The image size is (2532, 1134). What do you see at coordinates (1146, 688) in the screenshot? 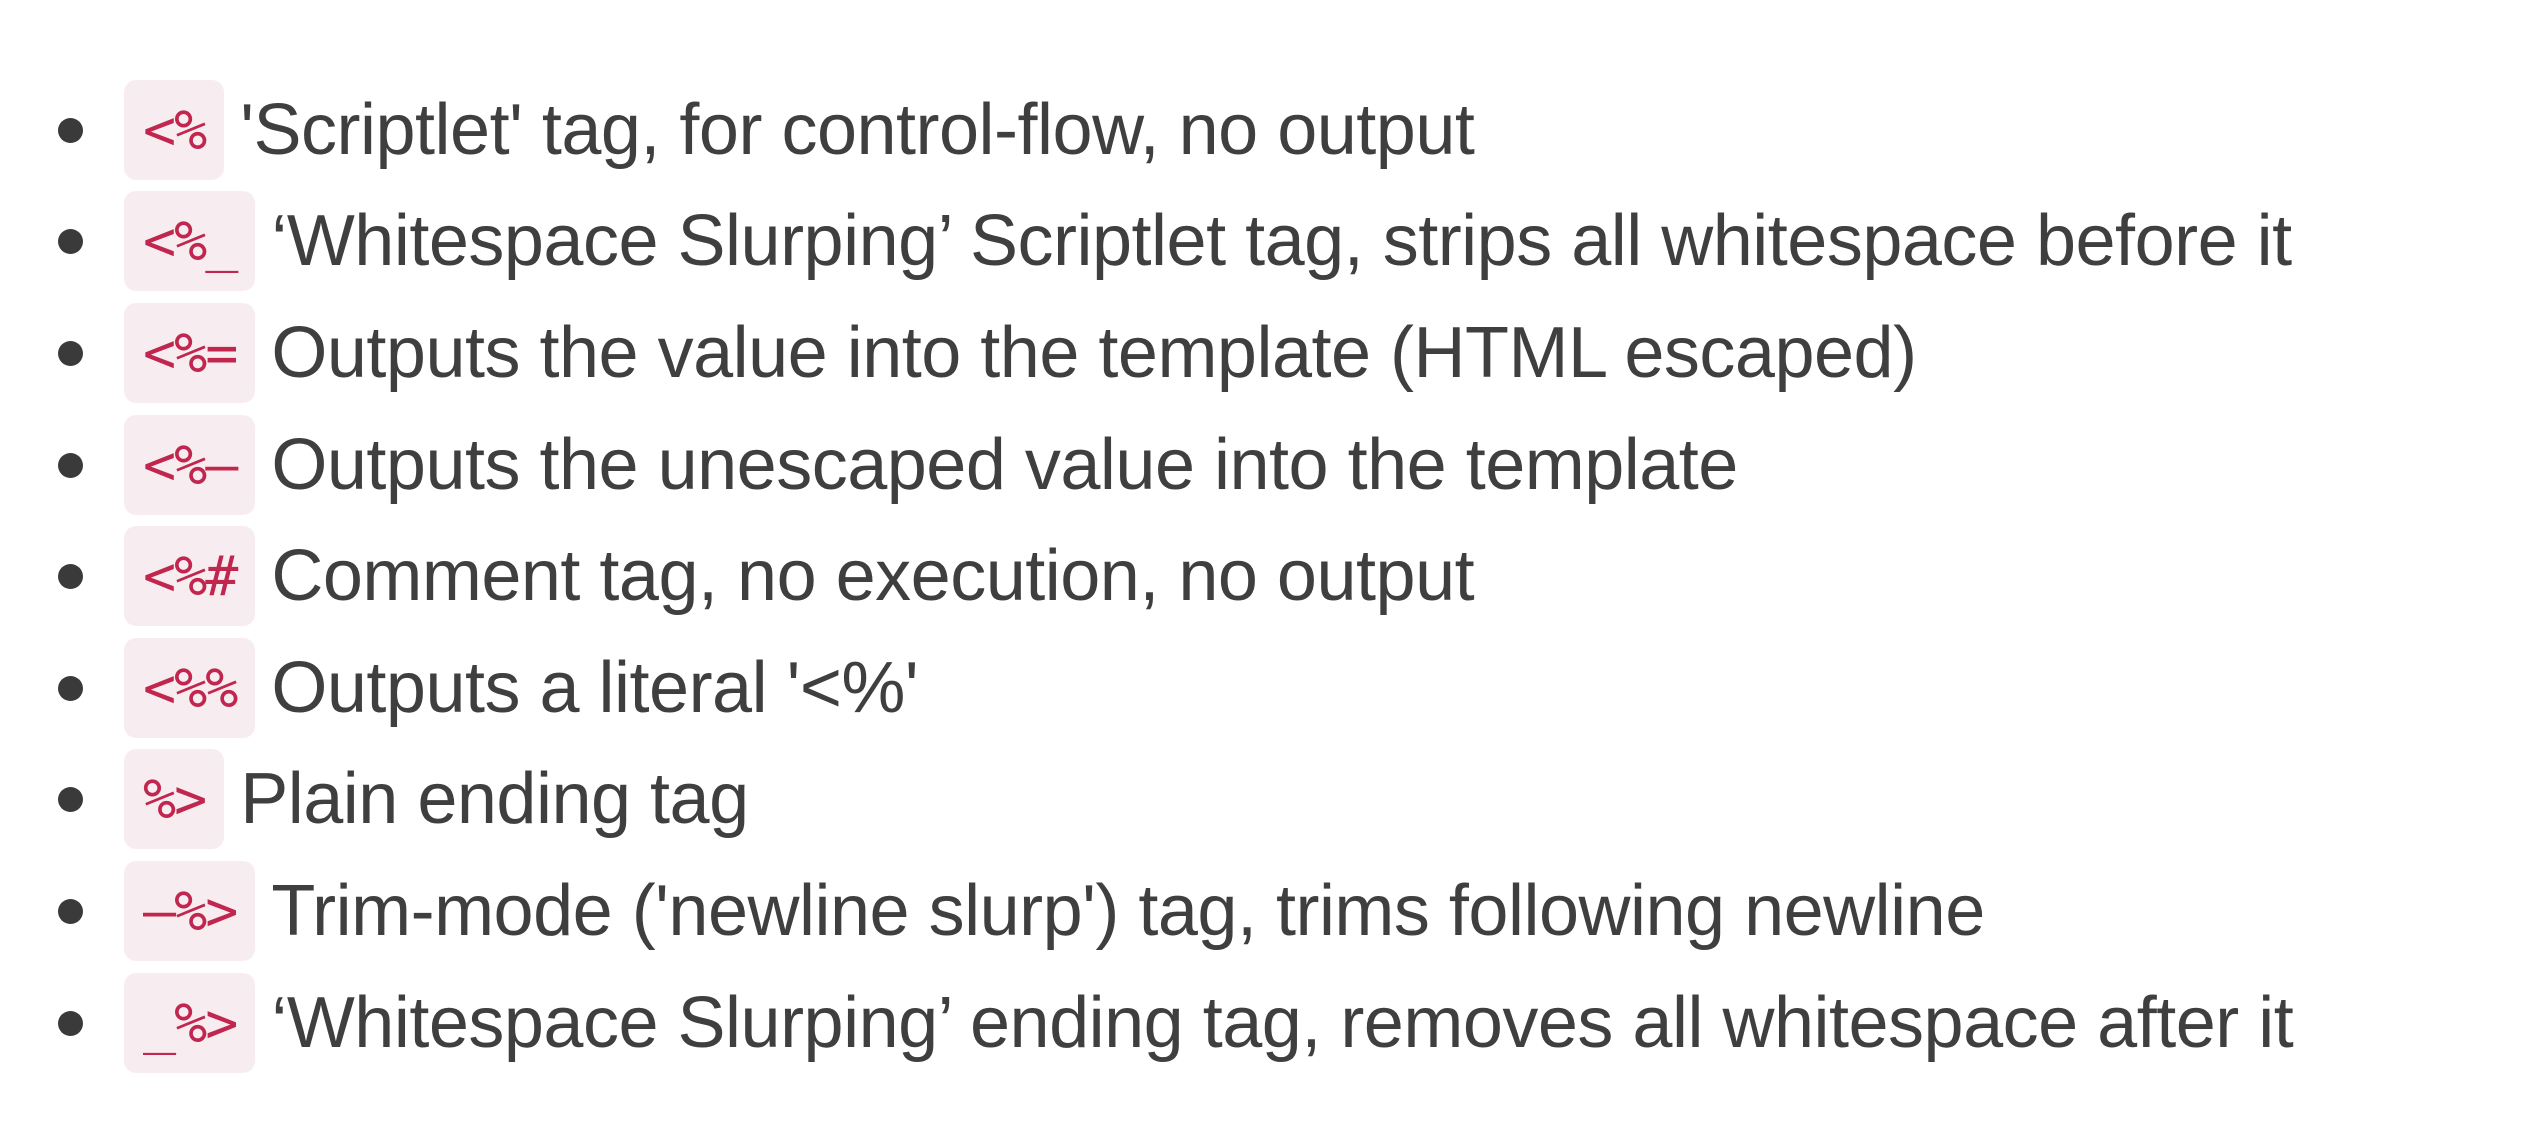
I see `list-item: <%% Outputs a literal '<%'` at bounding box center [1146, 688].